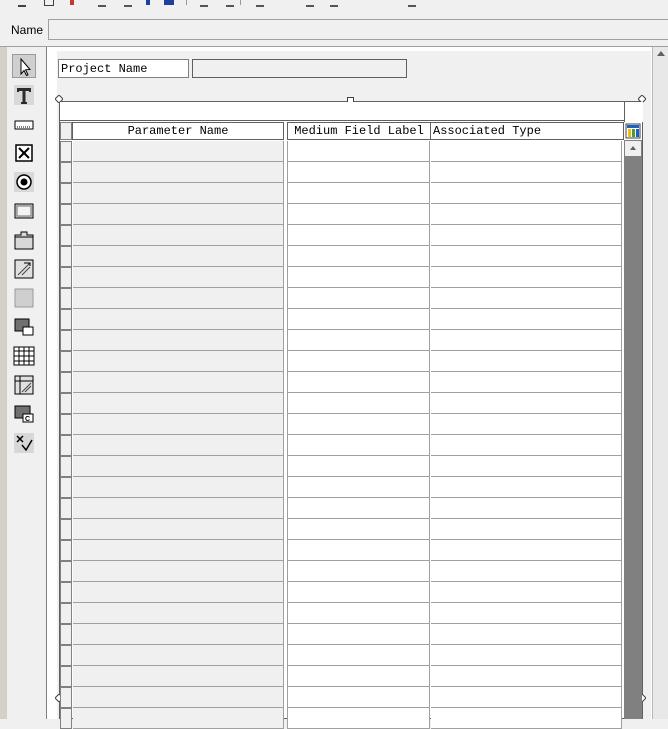  I want to click on image-tool, so click(24, 269).